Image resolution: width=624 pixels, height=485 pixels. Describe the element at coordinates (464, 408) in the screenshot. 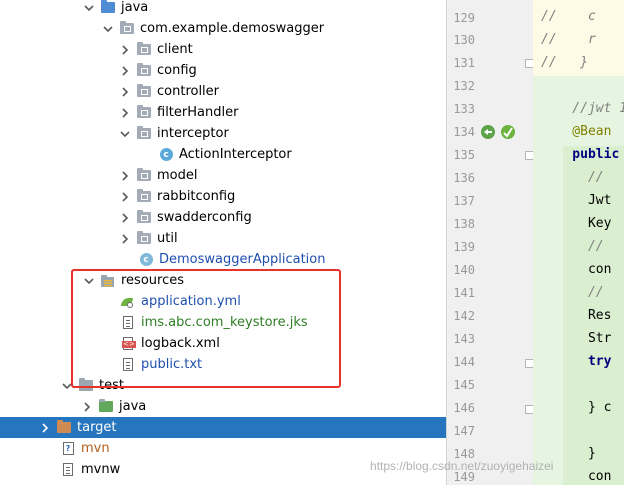

I see `line-number: 146` at that location.